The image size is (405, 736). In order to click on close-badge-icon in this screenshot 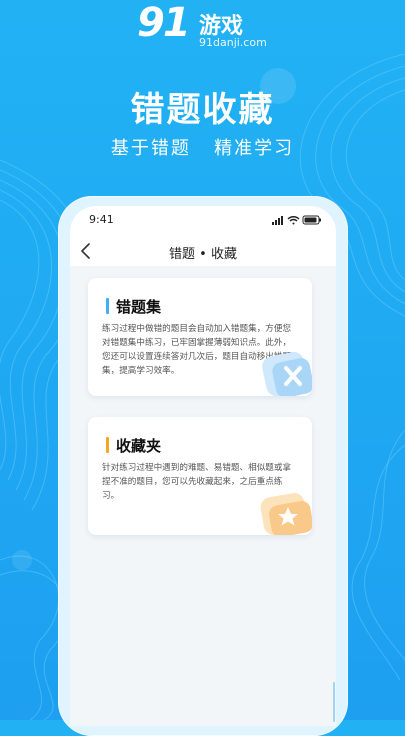, I will do `click(287, 373)`.